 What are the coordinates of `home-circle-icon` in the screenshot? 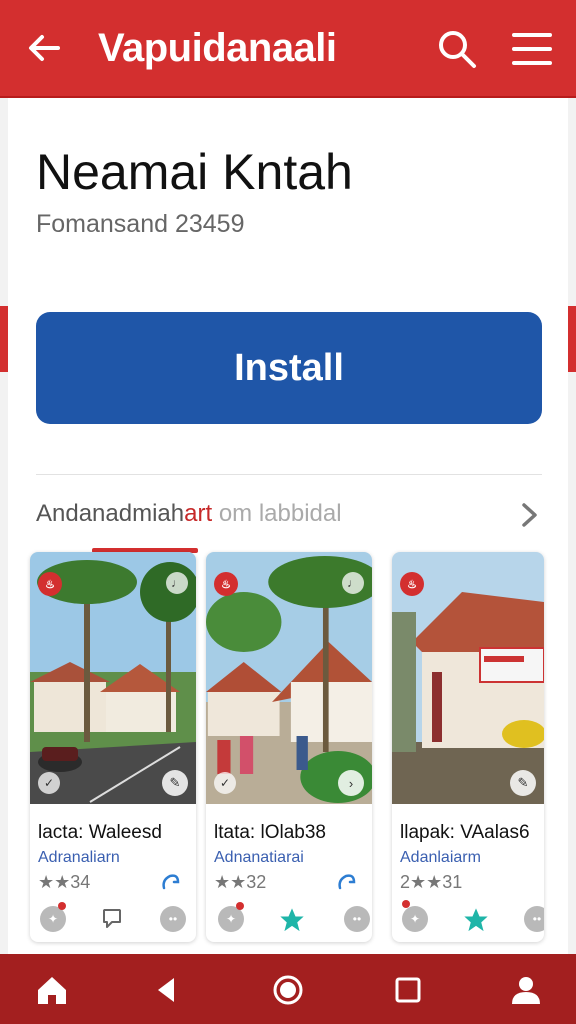 It's located at (288, 990).